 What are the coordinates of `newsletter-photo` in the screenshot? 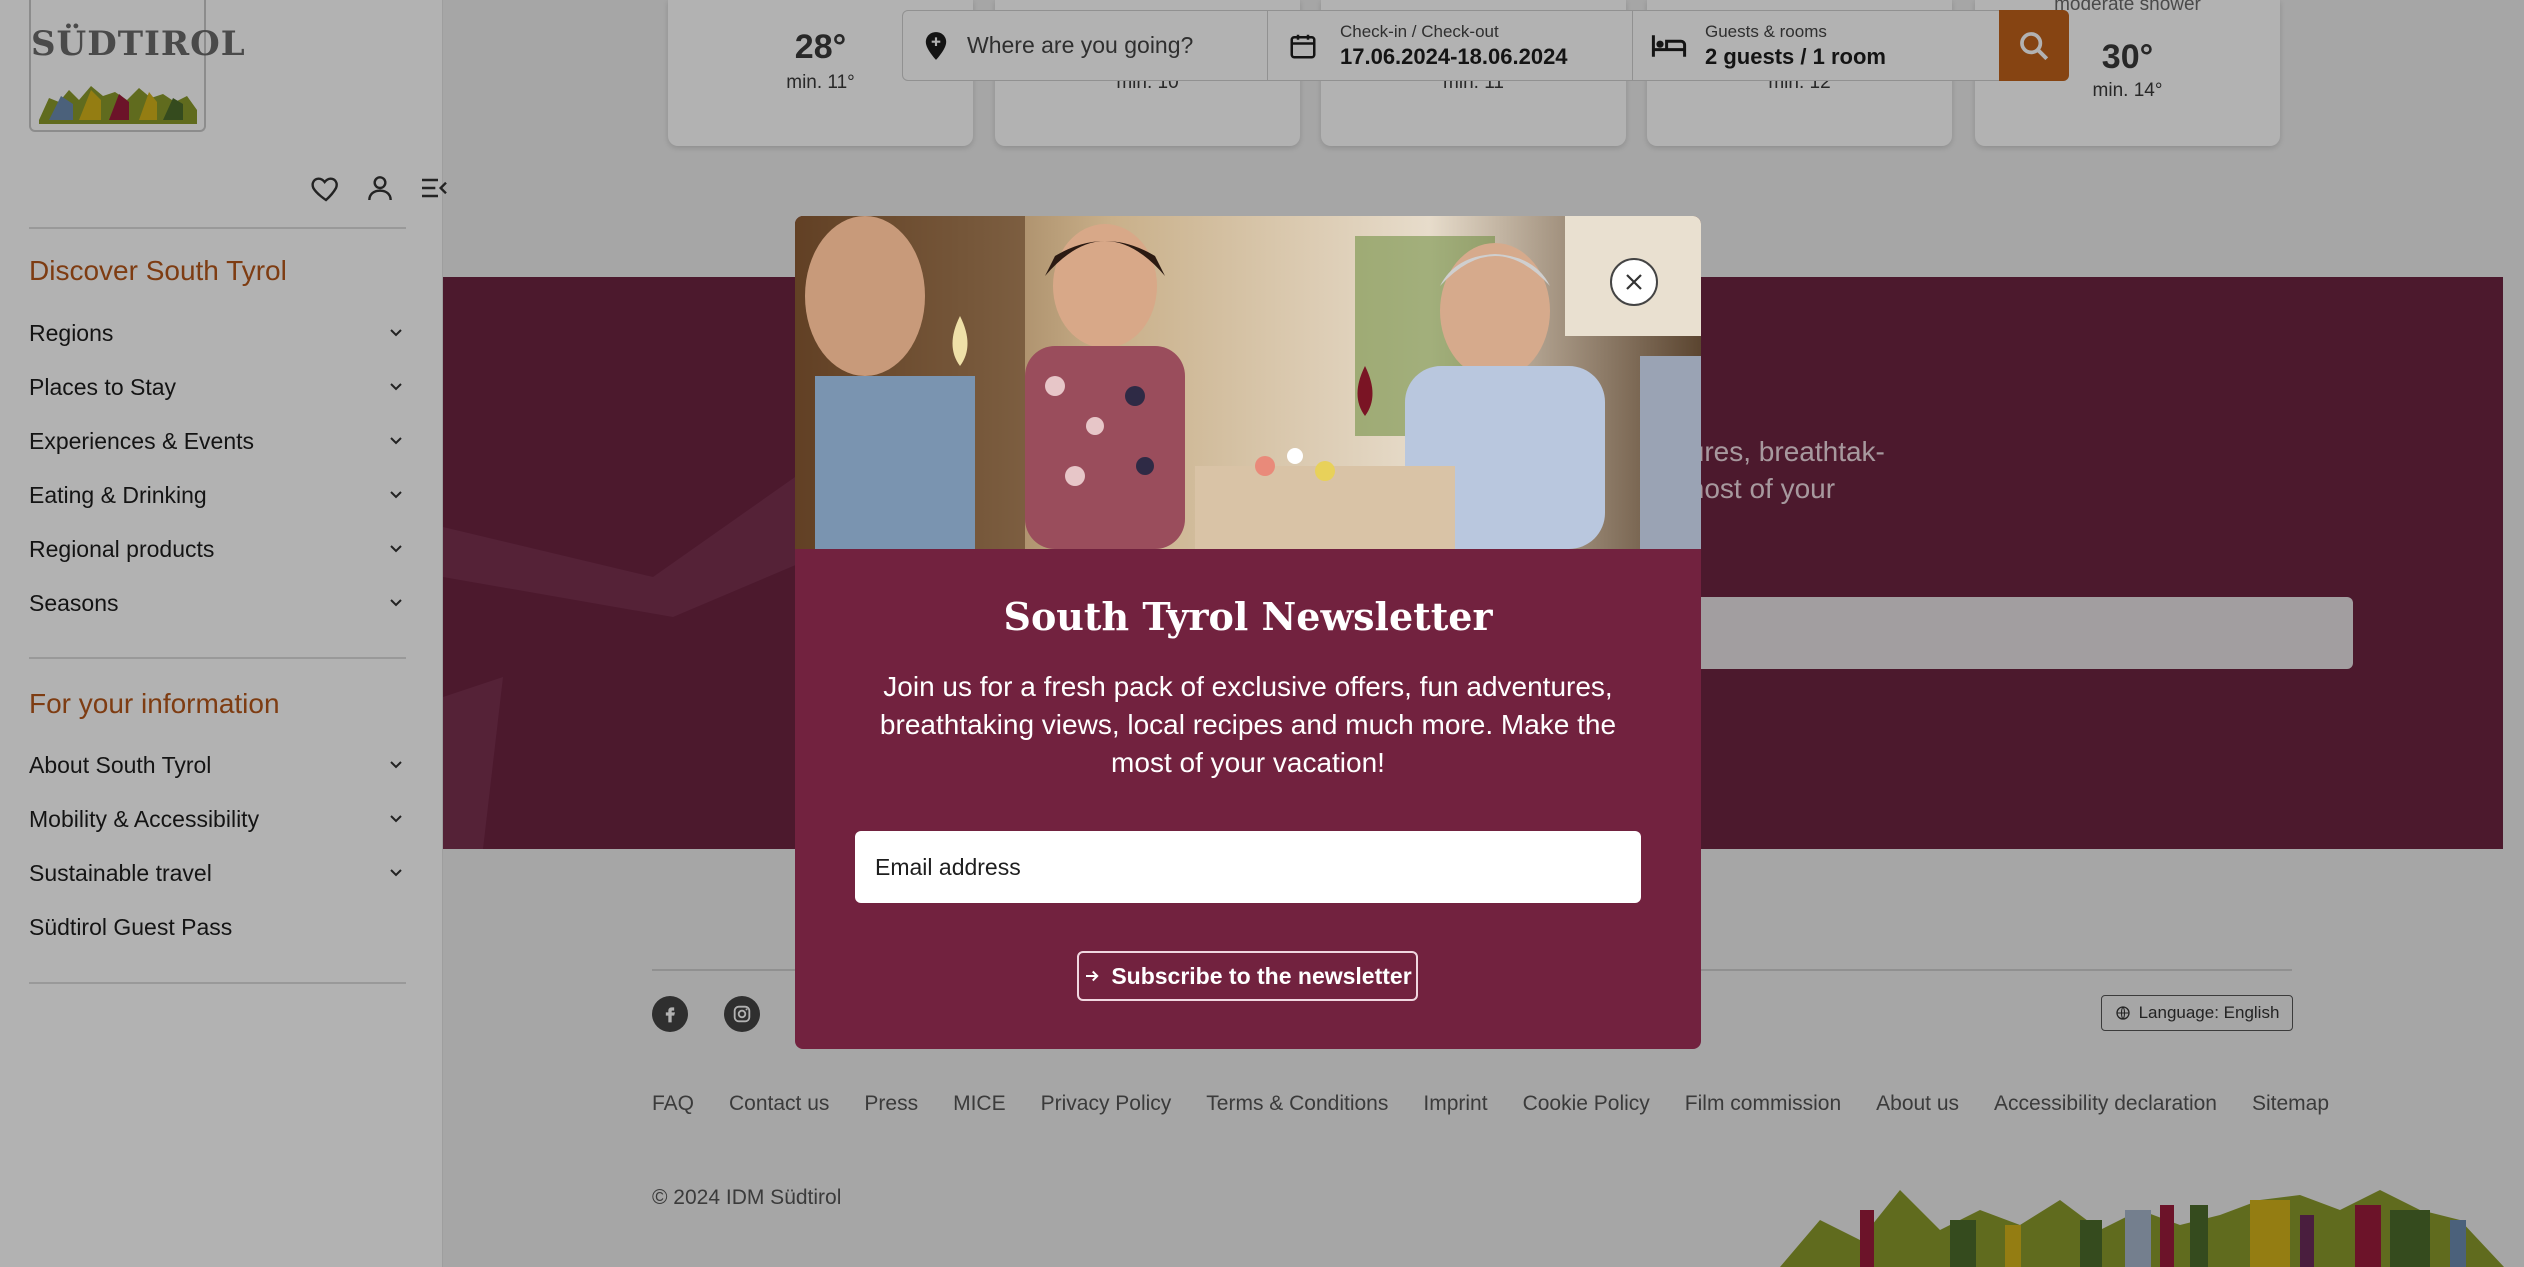 It's located at (1248, 382).